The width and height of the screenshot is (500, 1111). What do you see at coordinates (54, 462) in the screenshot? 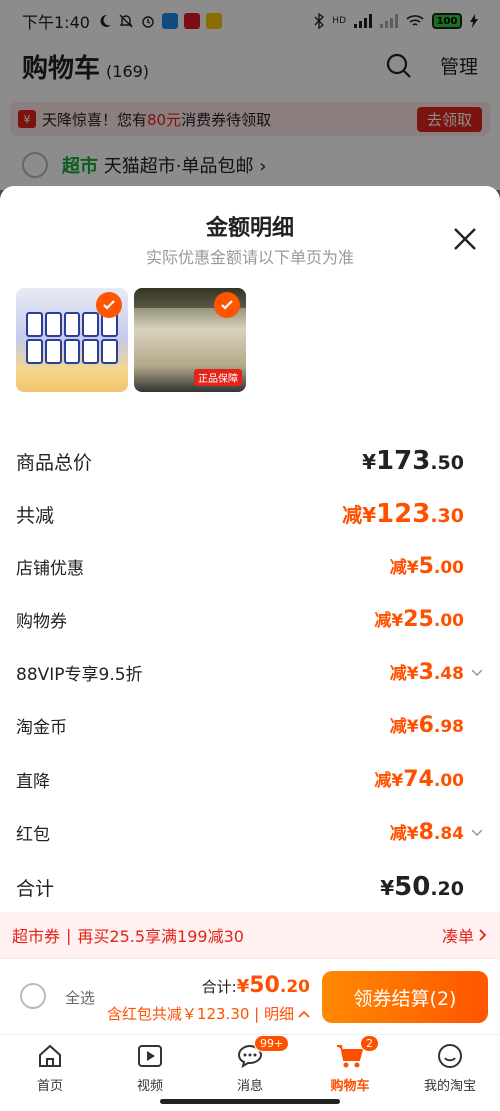
I see `row-label: 商品总价` at bounding box center [54, 462].